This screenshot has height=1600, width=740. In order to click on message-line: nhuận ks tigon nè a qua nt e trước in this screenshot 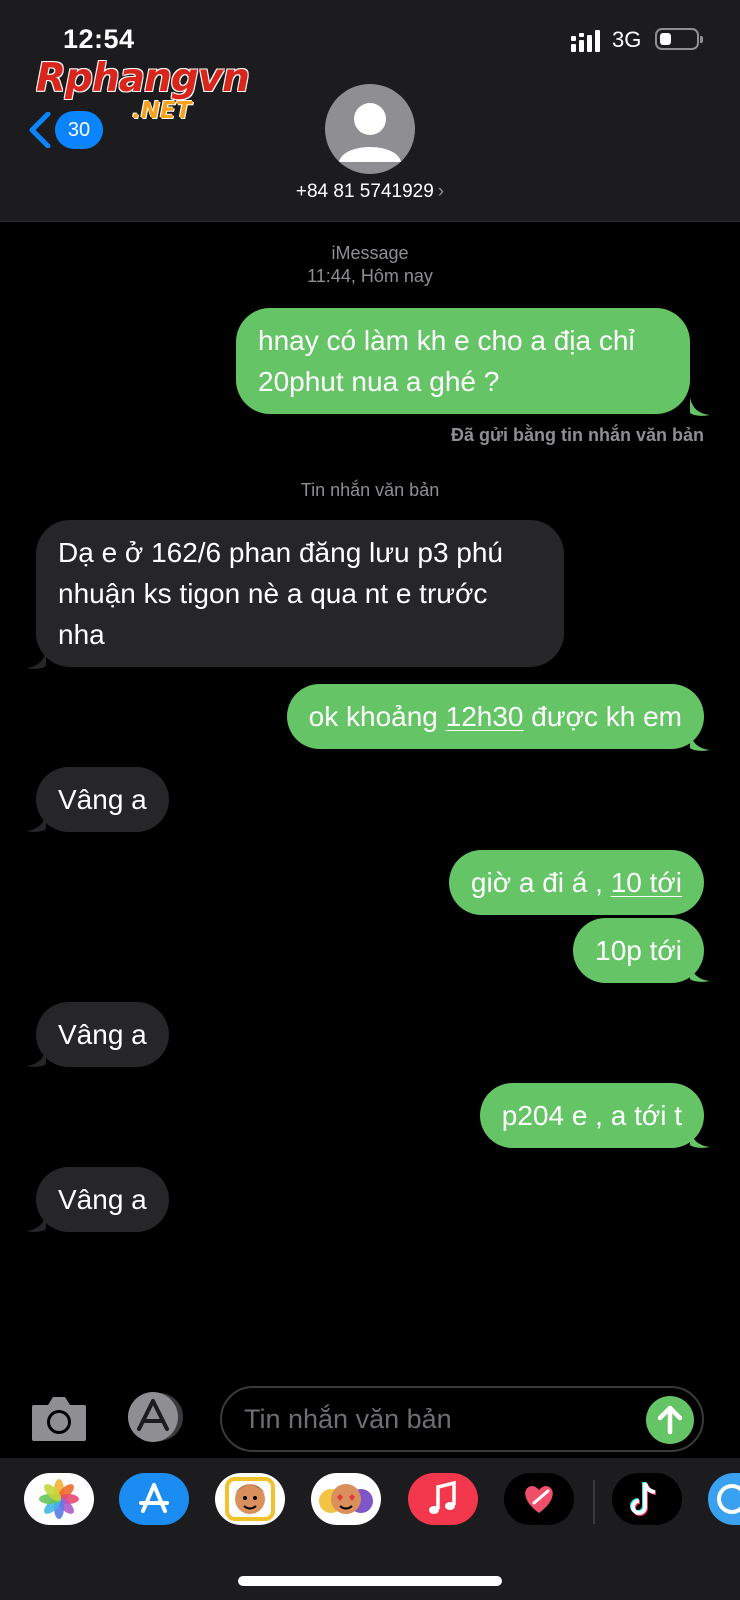, I will do `click(273, 593)`.